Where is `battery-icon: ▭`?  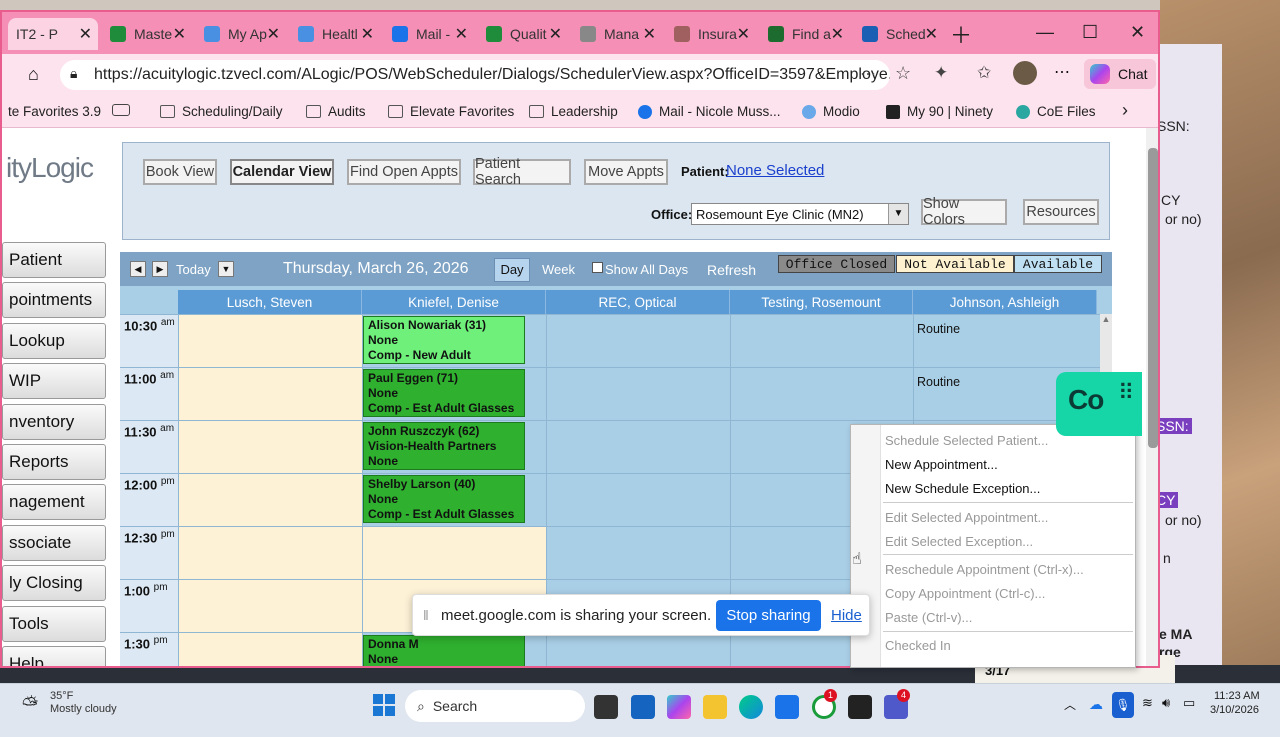
battery-icon: ▭ is located at coordinates (1189, 703).